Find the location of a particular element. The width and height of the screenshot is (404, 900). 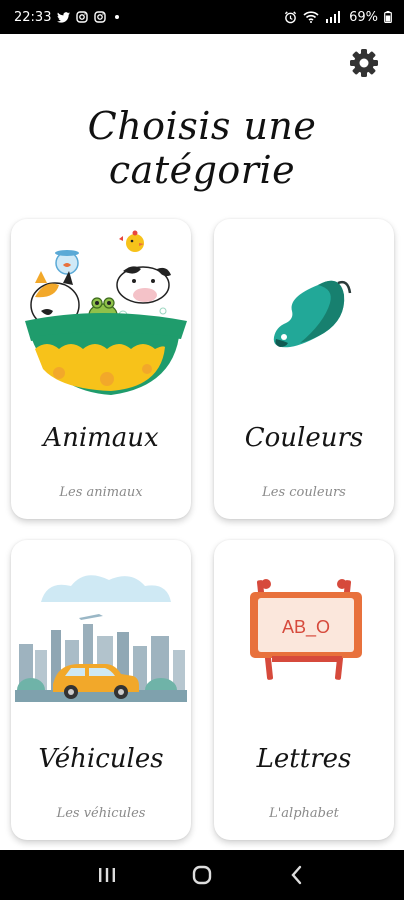

home-button is located at coordinates (202, 875).